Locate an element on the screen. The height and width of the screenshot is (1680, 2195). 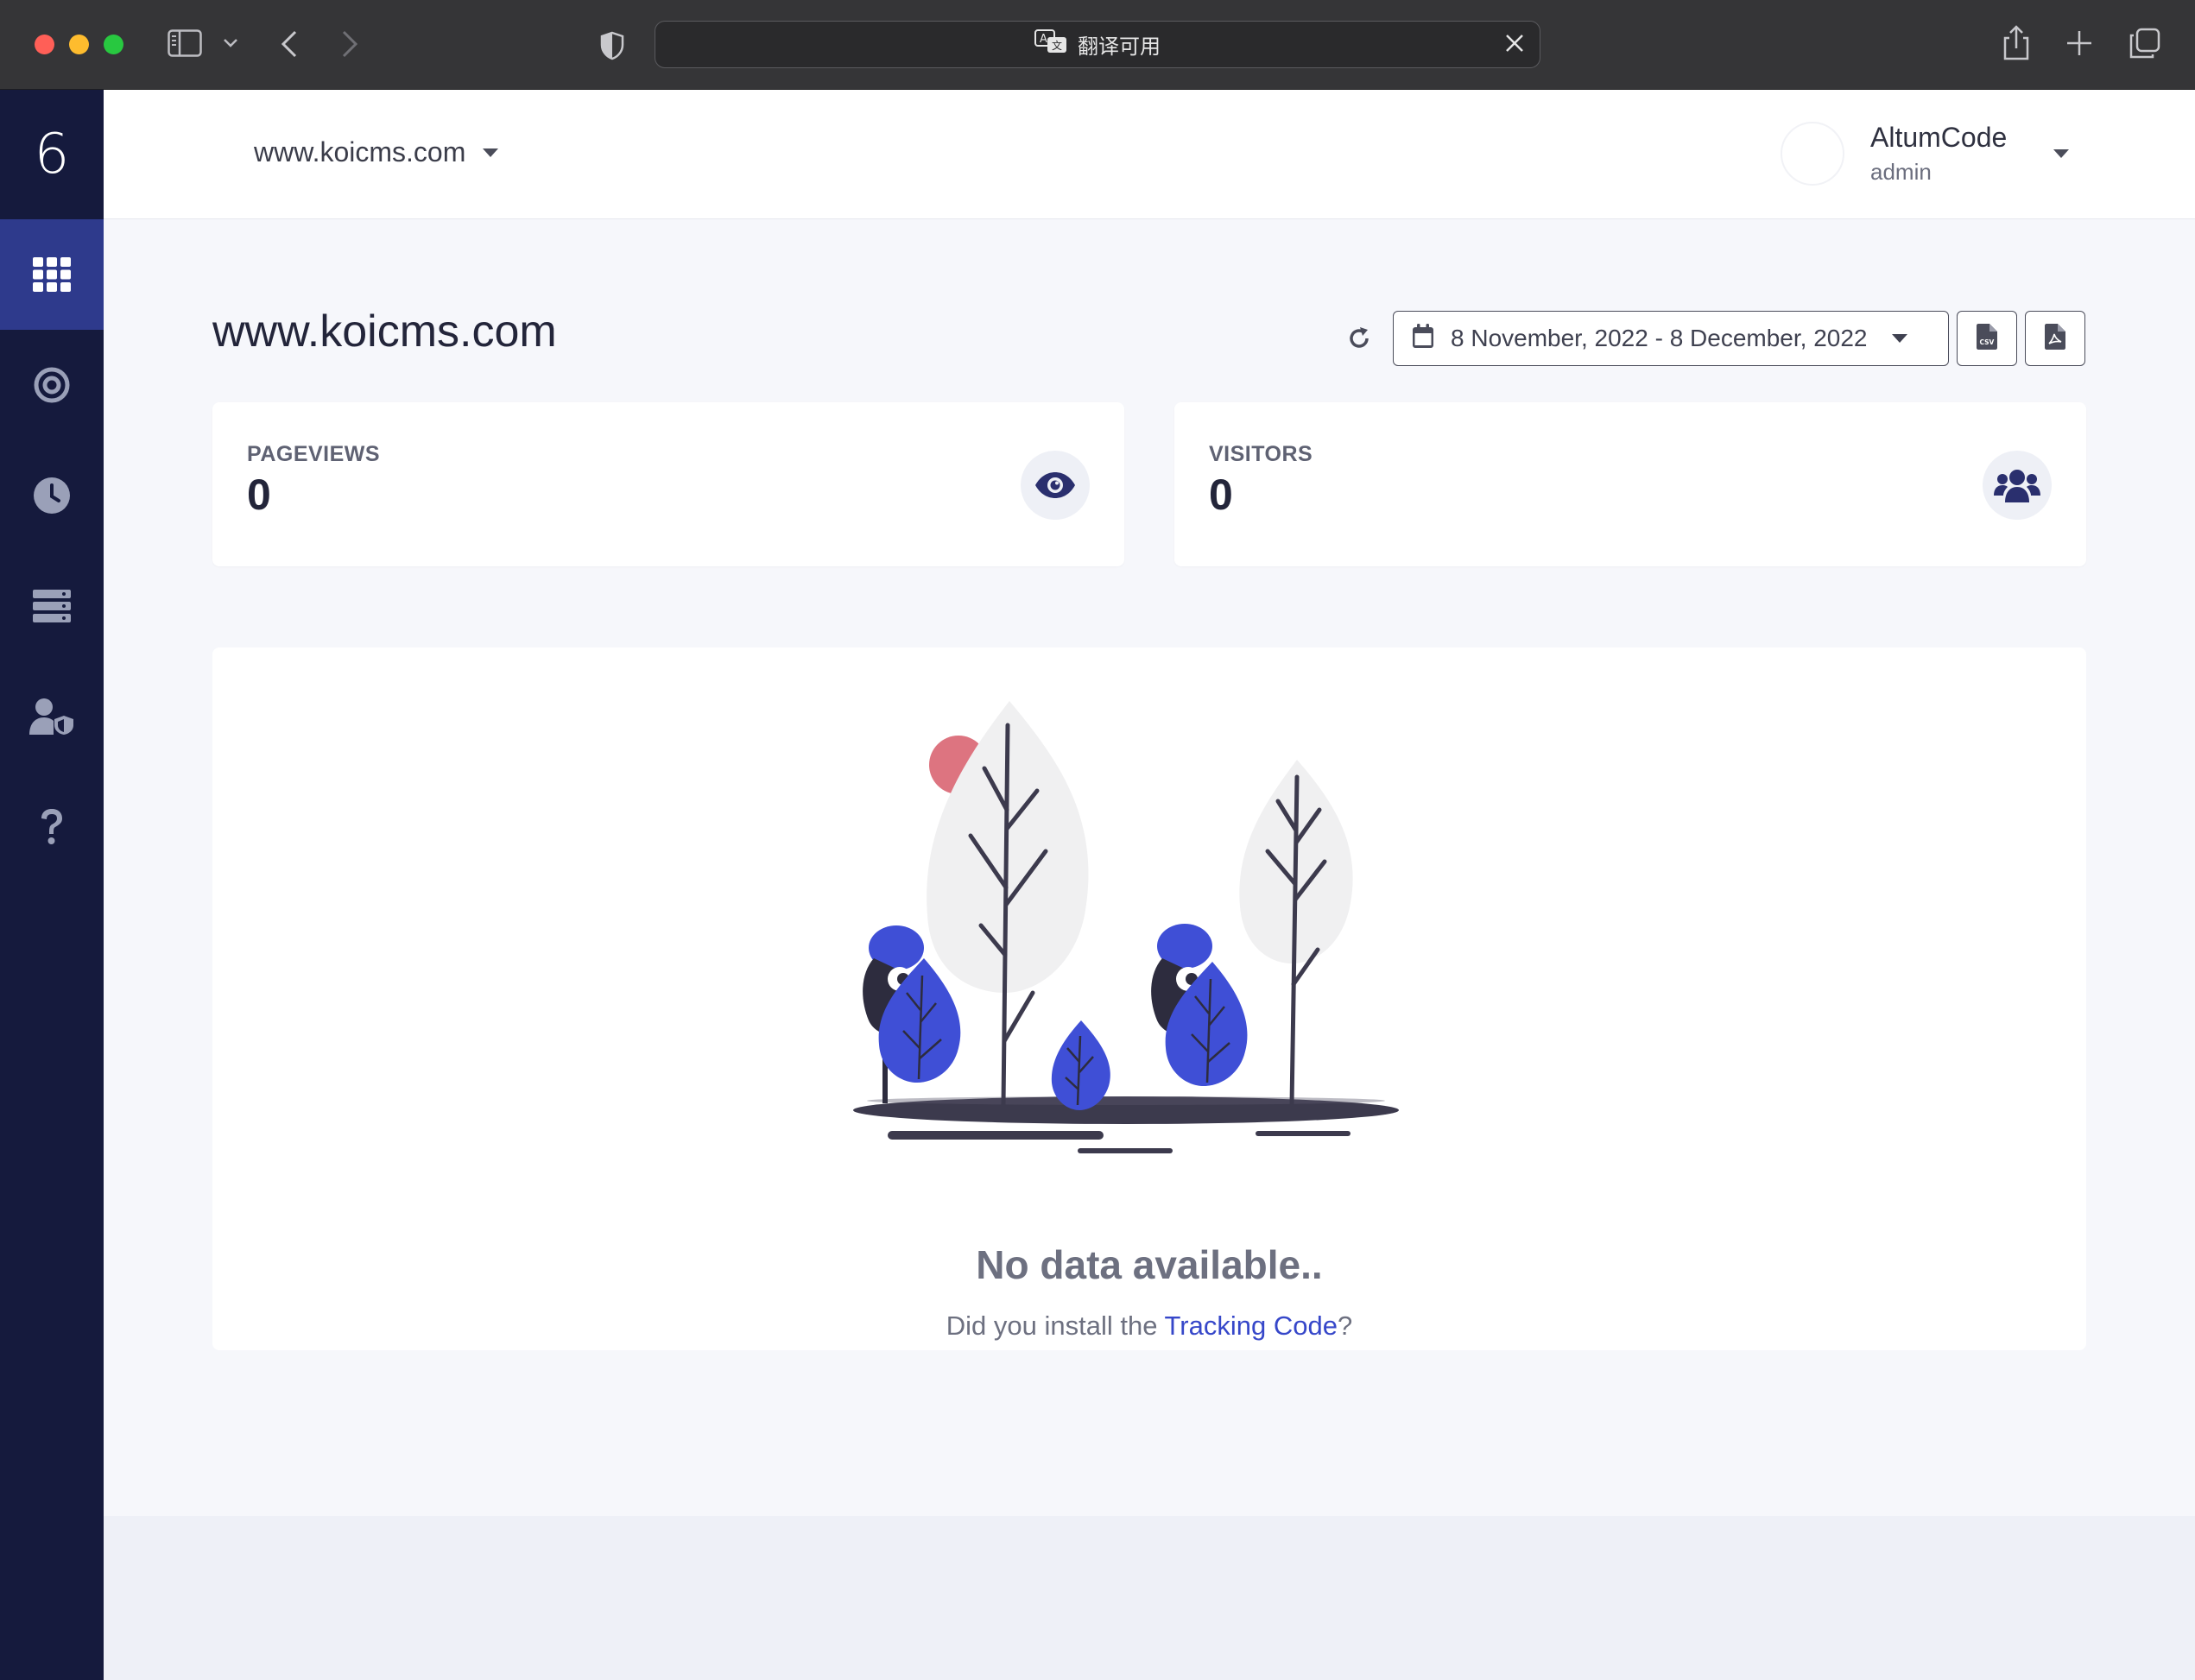
visitors-card: VISITORS 0 is located at coordinates (1630, 484).